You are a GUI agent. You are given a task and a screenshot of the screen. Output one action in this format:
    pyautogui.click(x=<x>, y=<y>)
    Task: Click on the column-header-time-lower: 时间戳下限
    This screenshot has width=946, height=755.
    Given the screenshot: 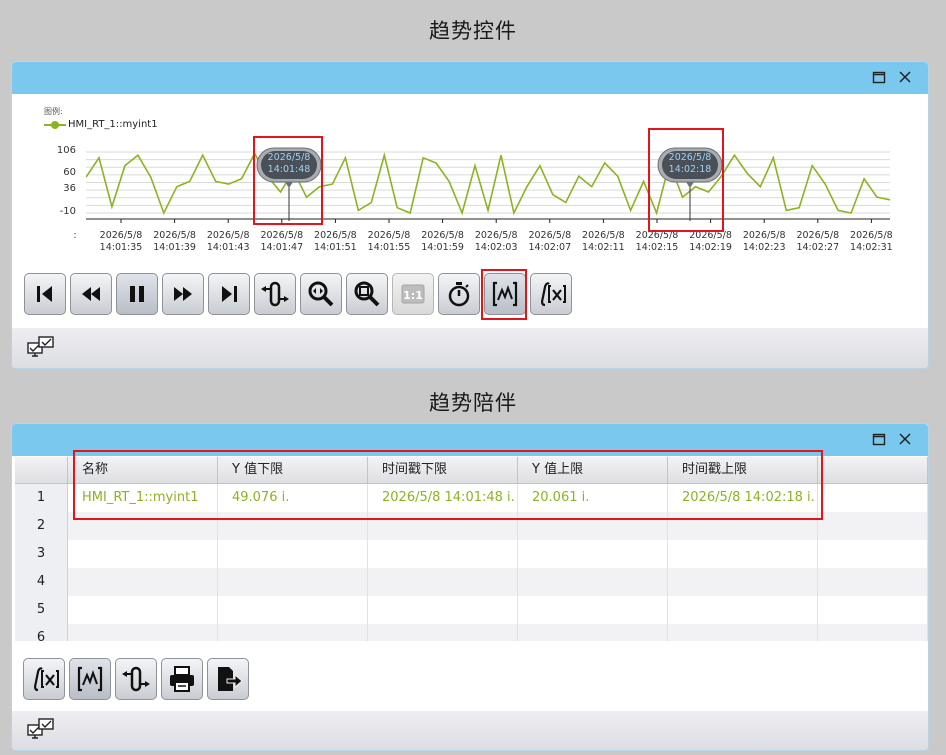 What is the action you would take?
    pyautogui.click(x=443, y=470)
    